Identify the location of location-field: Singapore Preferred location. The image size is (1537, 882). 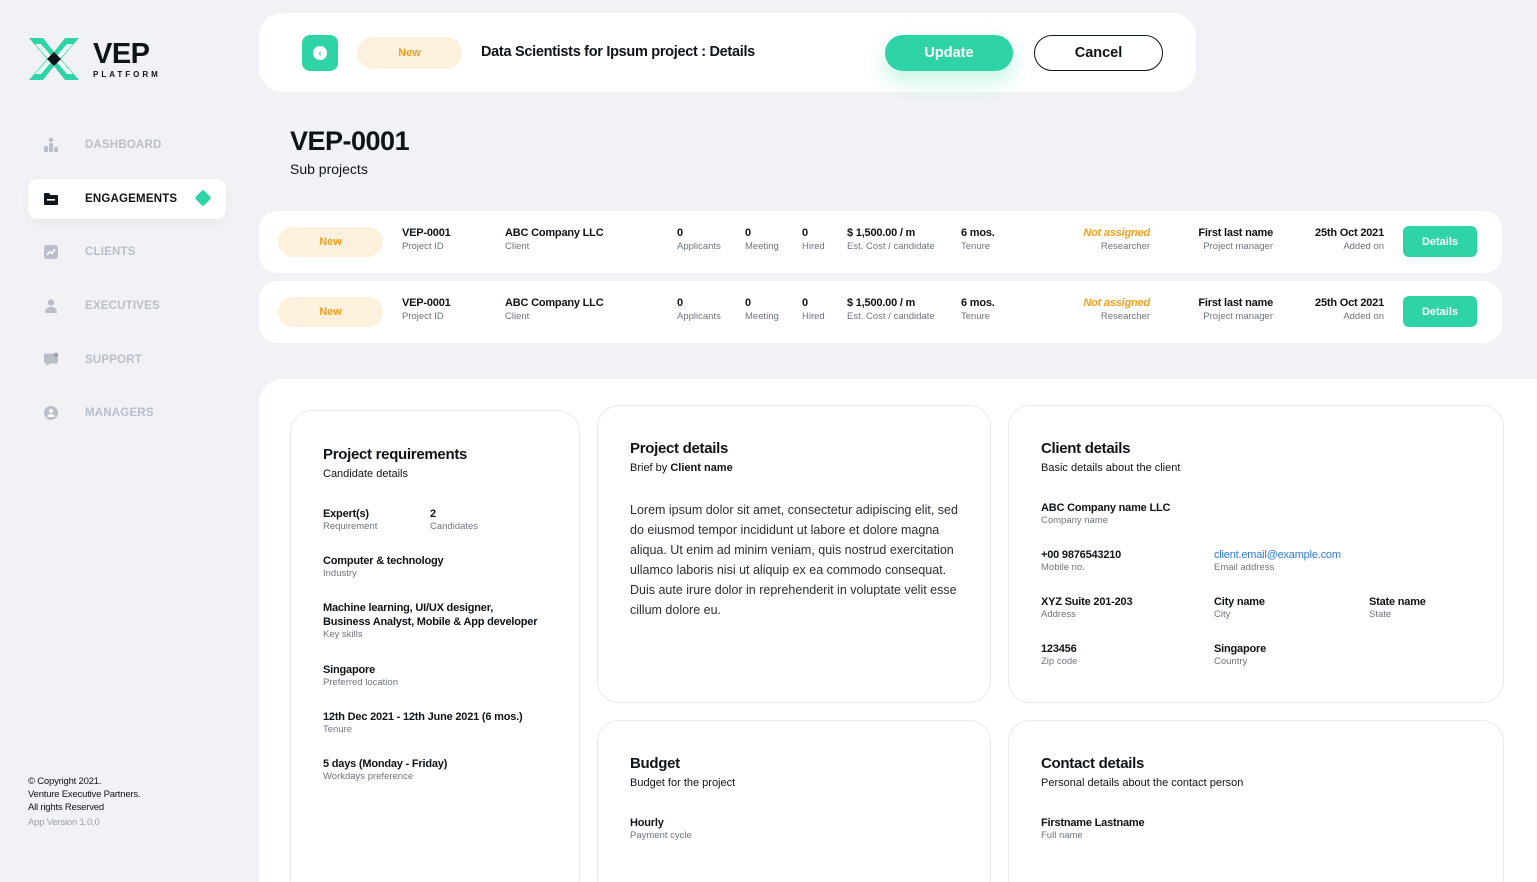
(360, 676).